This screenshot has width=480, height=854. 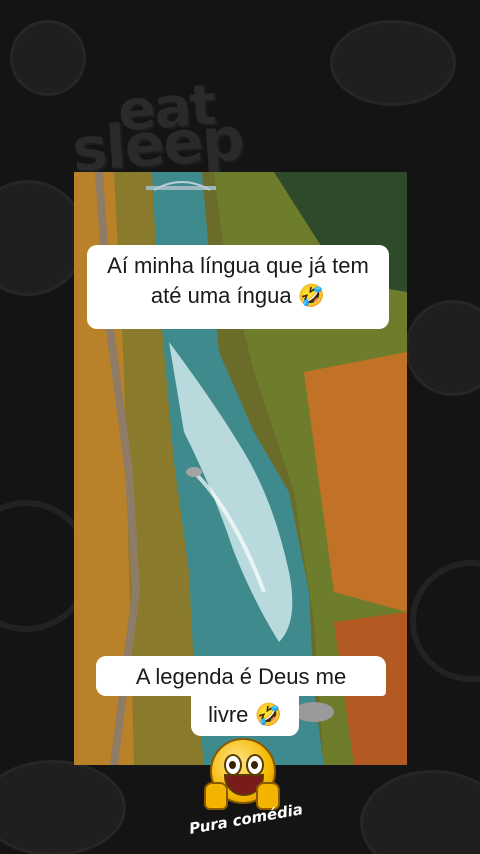 I want to click on caption-bottom-line1: A legenda é Deus me, so click(x=241, y=676).